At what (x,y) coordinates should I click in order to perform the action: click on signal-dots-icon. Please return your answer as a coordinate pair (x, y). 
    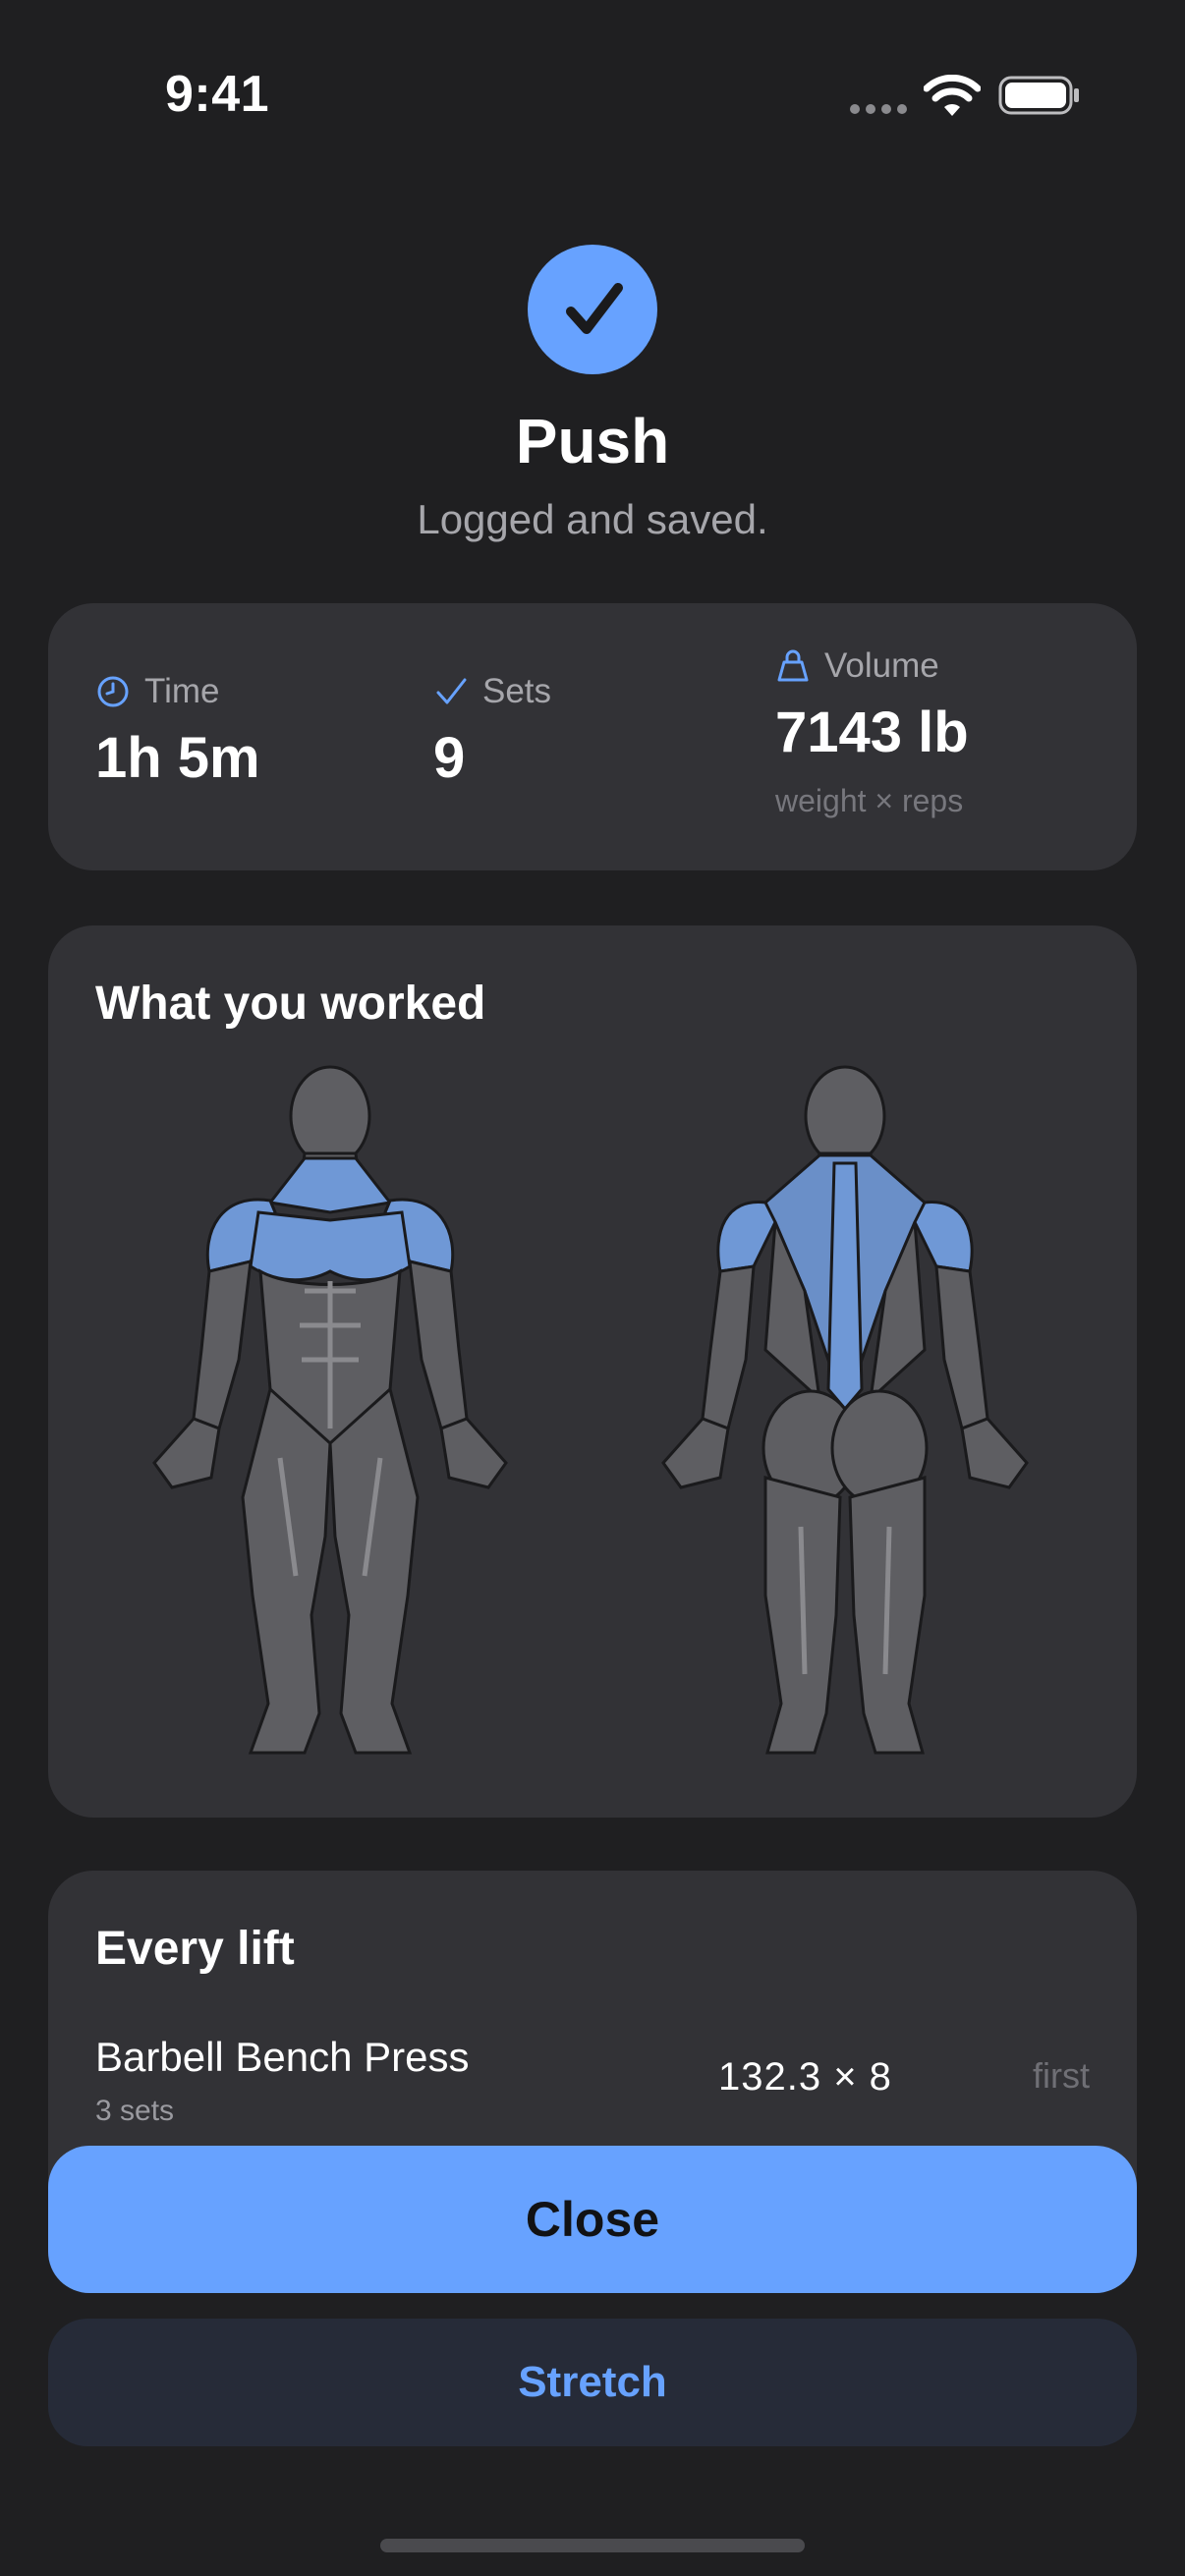
    Looking at the image, I should click on (879, 109).